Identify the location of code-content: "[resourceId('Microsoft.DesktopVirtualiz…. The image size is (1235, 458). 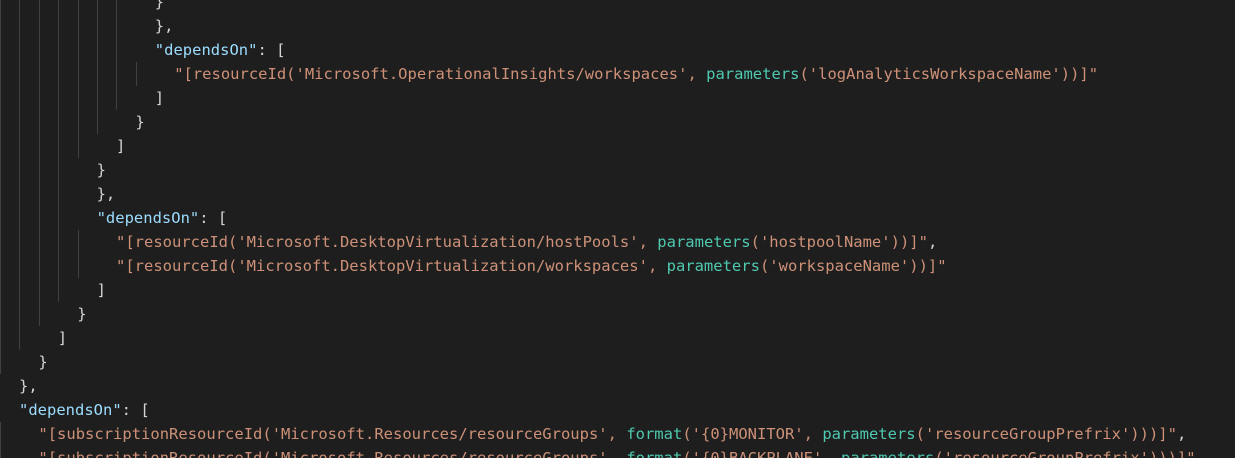
(526, 242).